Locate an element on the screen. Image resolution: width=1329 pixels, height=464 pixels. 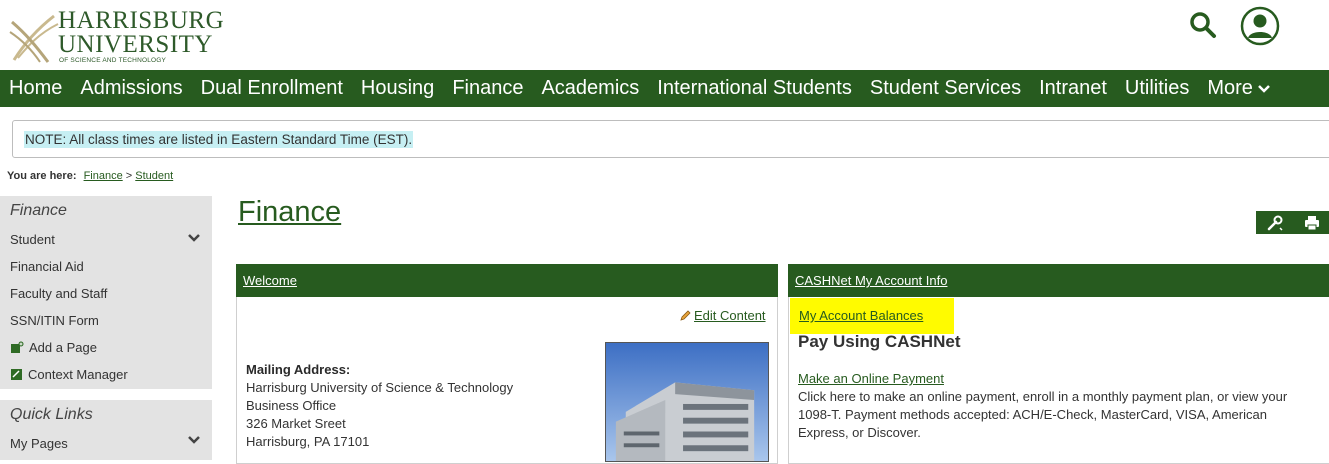
welcome-panel-title: Welcome is located at coordinates (270, 280).